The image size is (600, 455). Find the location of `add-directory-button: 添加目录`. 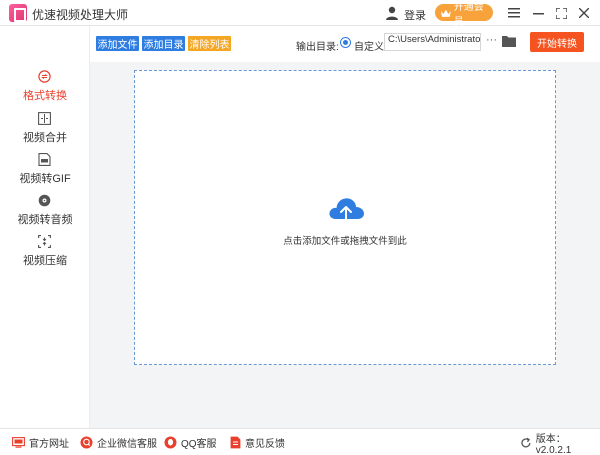

add-directory-button: 添加目录 is located at coordinates (163, 43).